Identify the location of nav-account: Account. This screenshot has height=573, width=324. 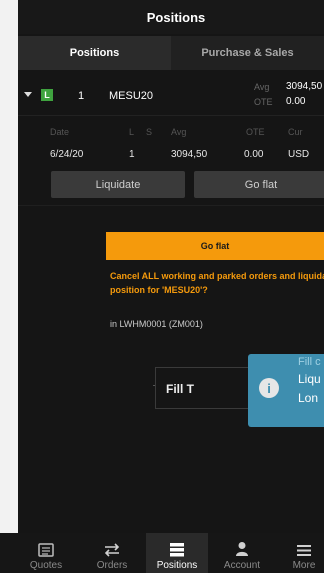
(242, 553).